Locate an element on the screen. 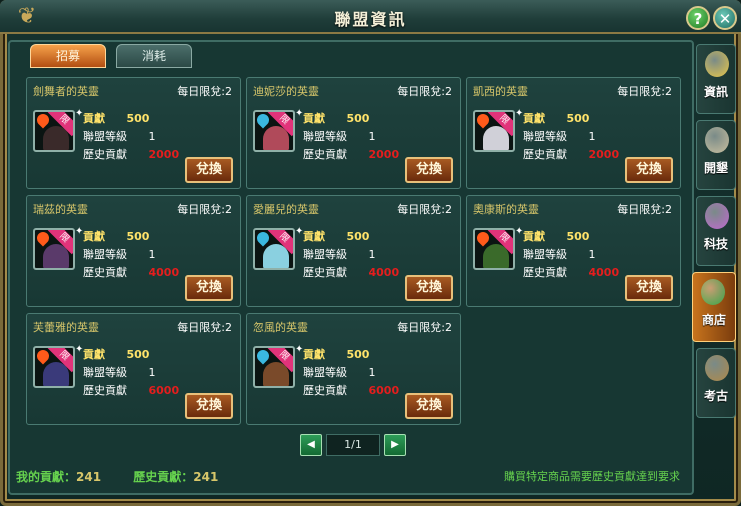 The height and width of the screenshot is (506, 741). sidenav-label: 資訊 is located at coordinates (715, 92).